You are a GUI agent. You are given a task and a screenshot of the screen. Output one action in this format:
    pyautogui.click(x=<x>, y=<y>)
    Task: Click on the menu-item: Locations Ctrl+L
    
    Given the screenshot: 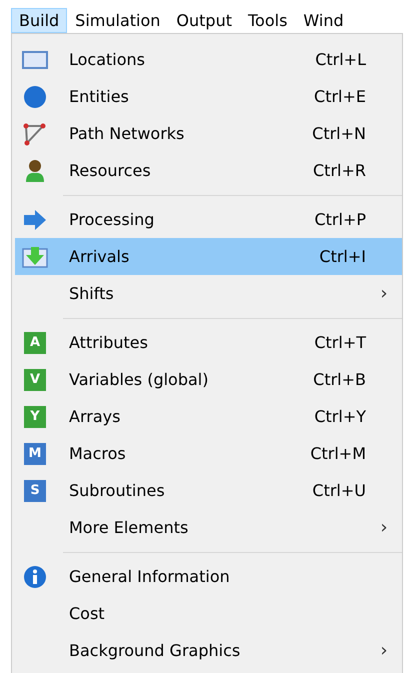 What is the action you would take?
    pyautogui.click(x=208, y=59)
    